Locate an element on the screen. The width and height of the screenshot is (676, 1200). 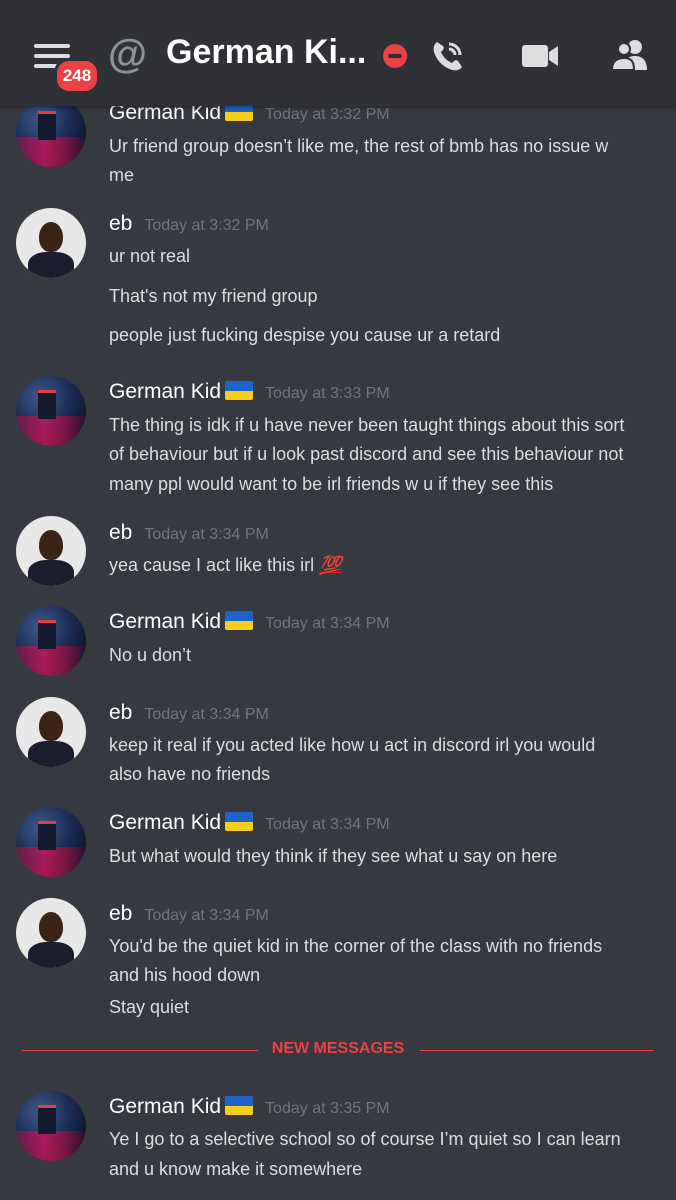
100-emoji-icon: 💯 is located at coordinates (330, 565).